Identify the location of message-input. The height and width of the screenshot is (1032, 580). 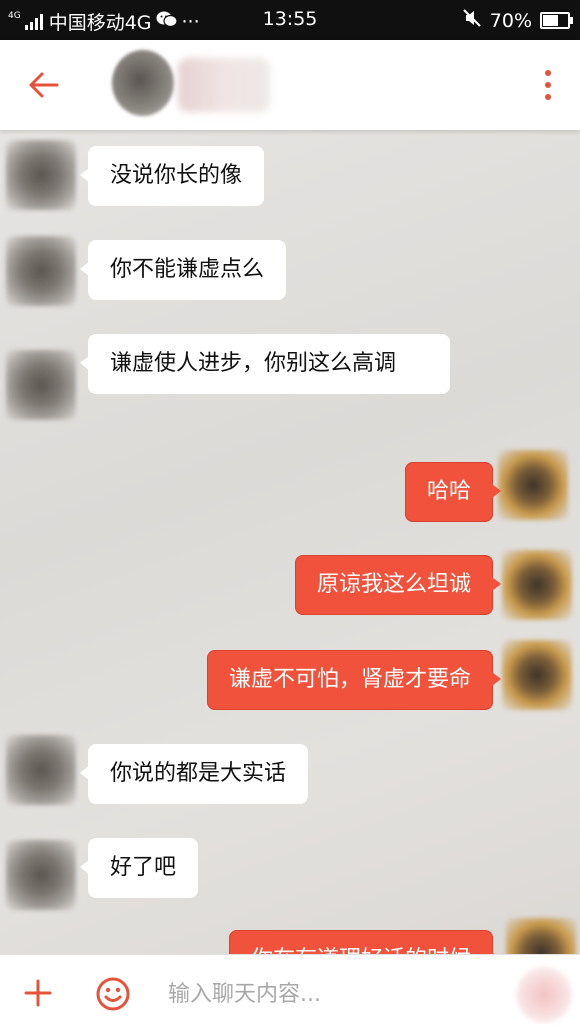
(328, 994).